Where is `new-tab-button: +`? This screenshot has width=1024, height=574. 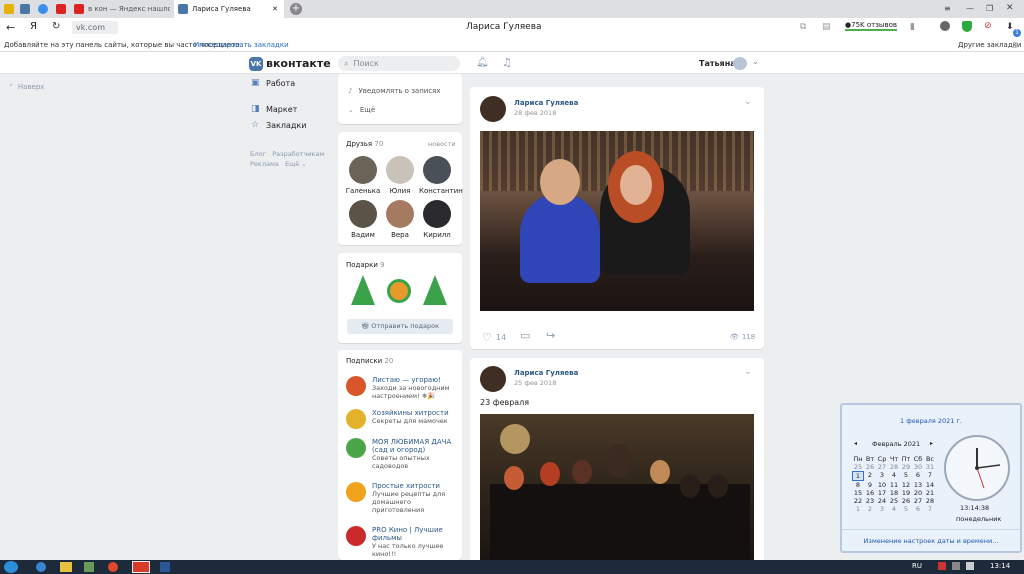 new-tab-button: + is located at coordinates (296, 9).